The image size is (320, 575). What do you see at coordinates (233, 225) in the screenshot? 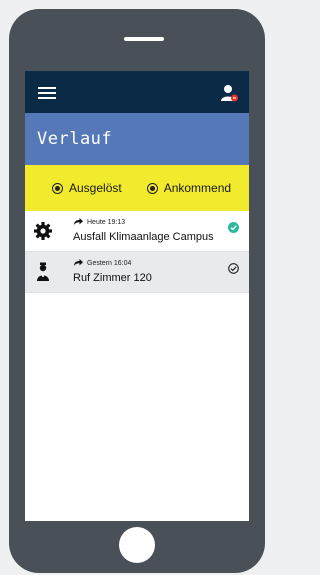
I see `check-circle-icon` at bounding box center [233, 225].